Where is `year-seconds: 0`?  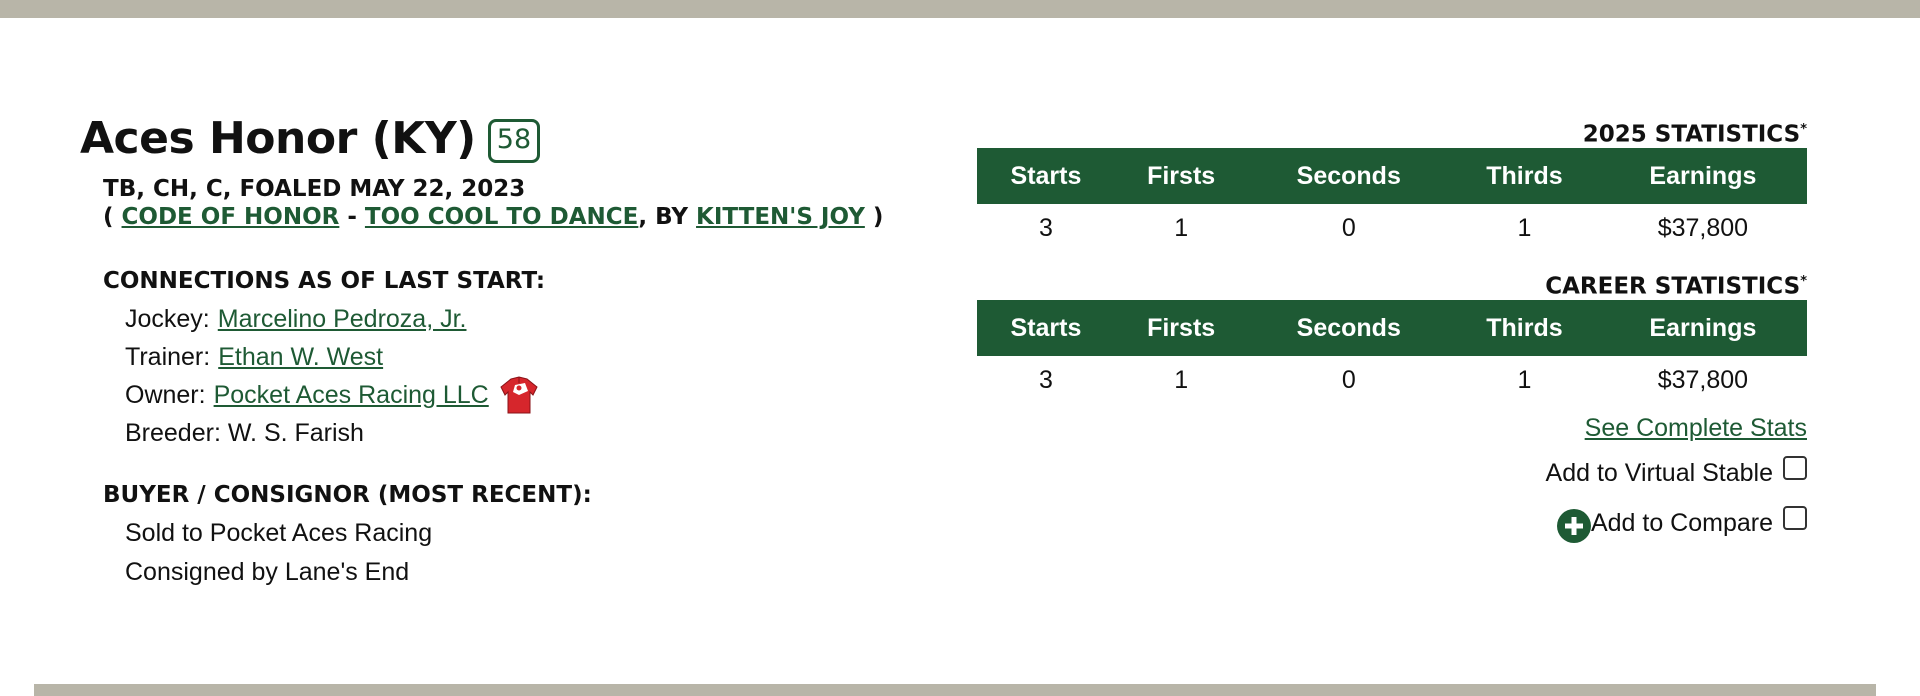
year-seconds: 0 is located at coordinates (1348, 227).